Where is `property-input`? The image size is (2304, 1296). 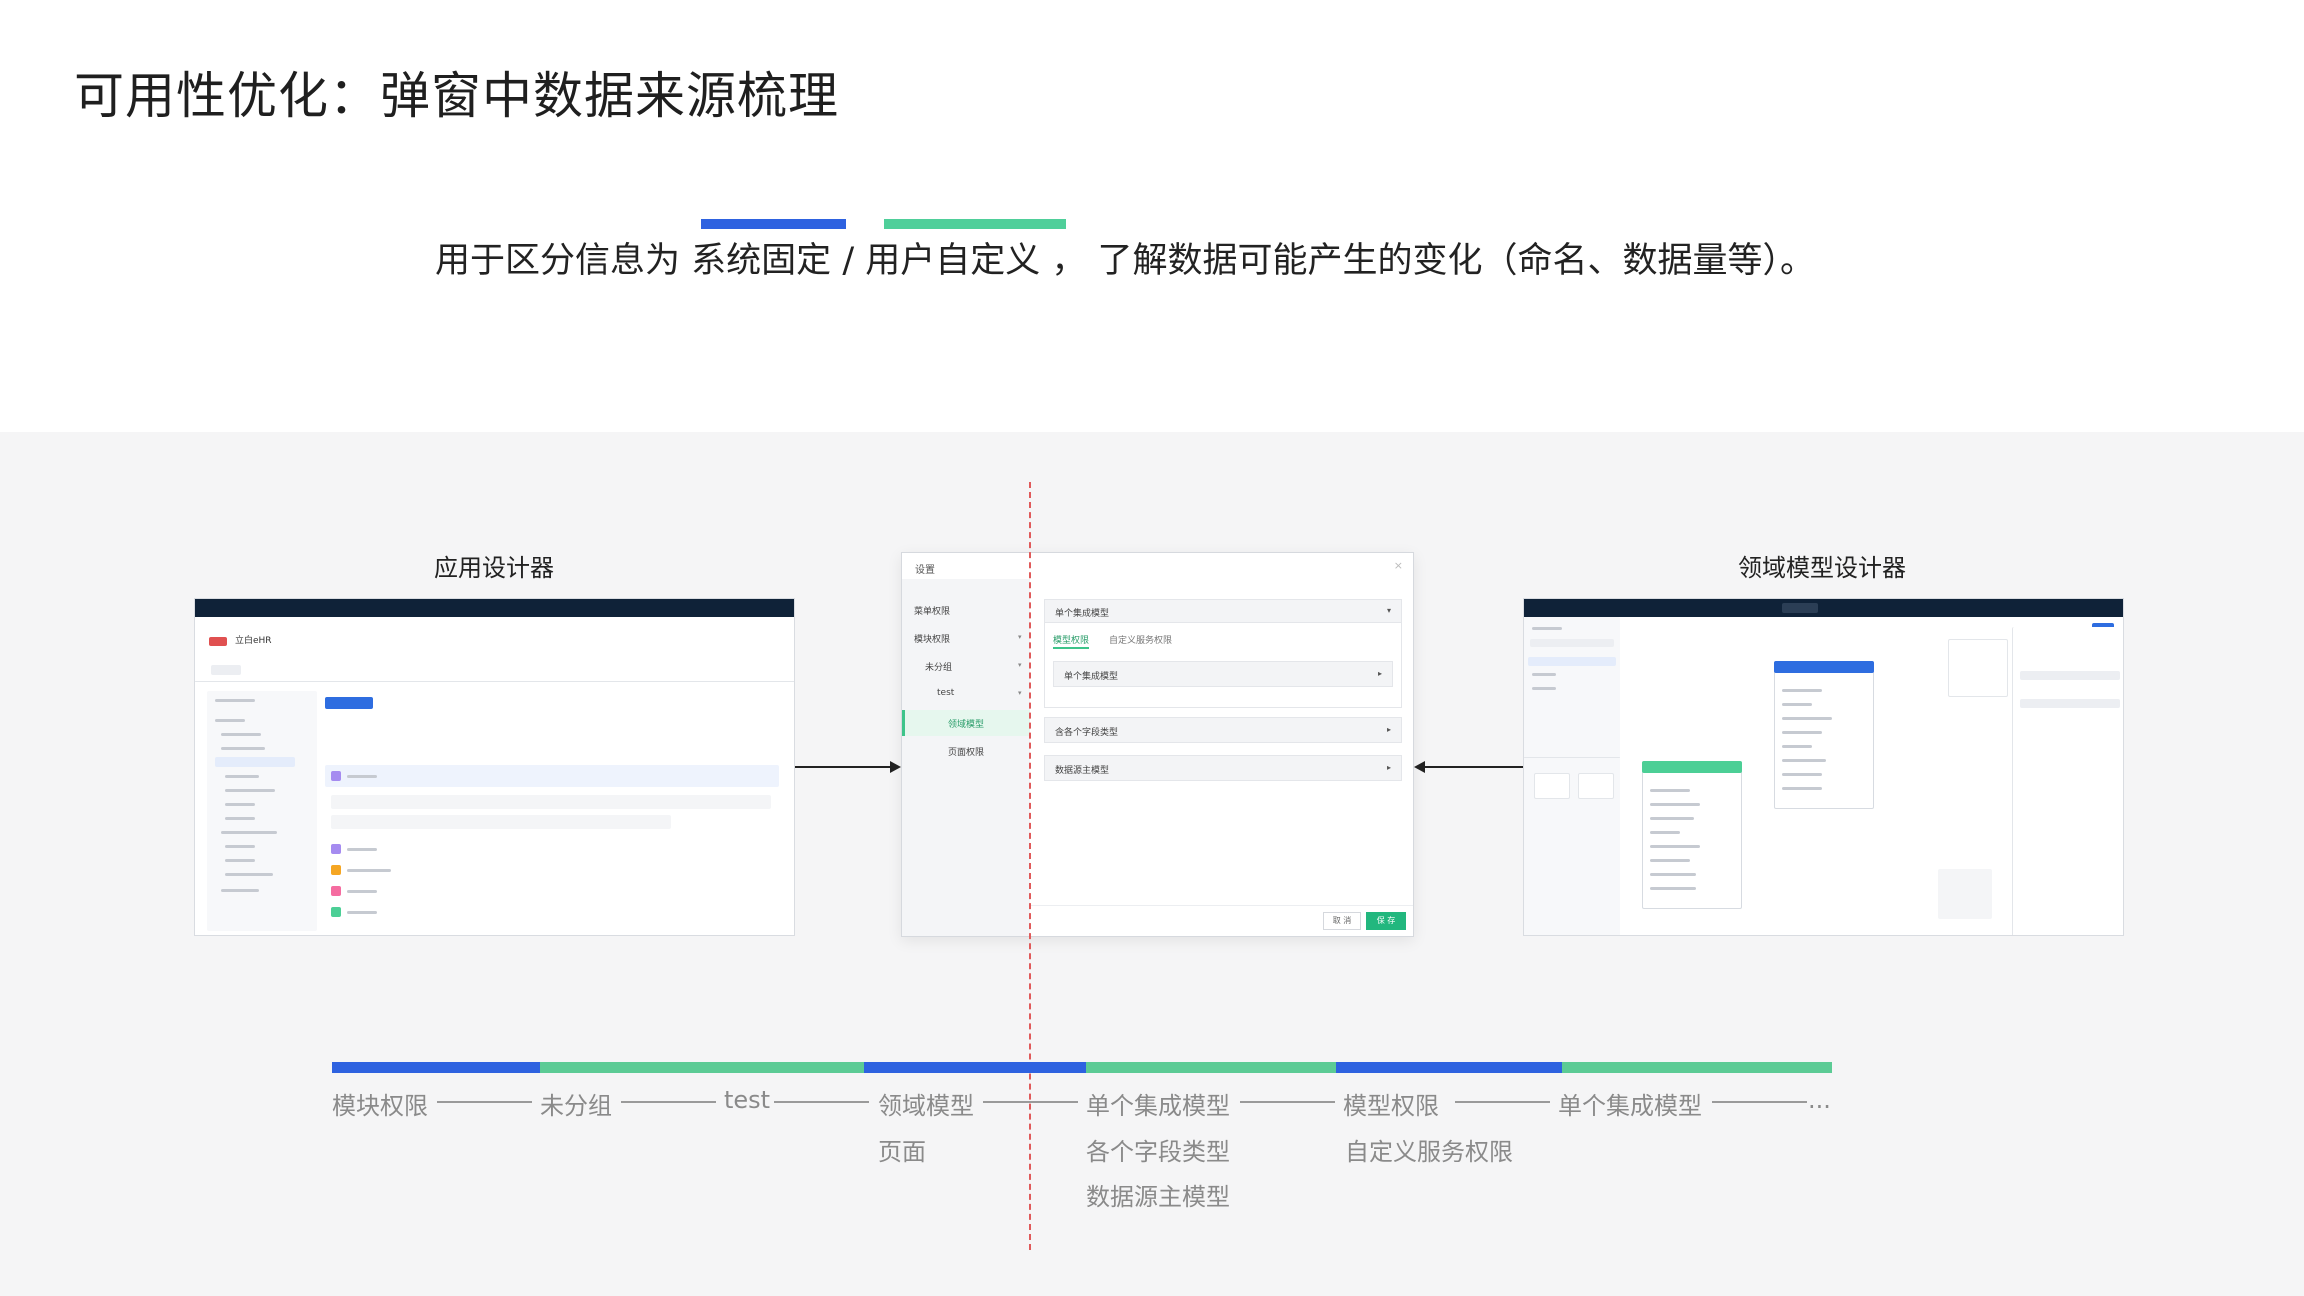
property-input is located at coordinates (2070, 675).